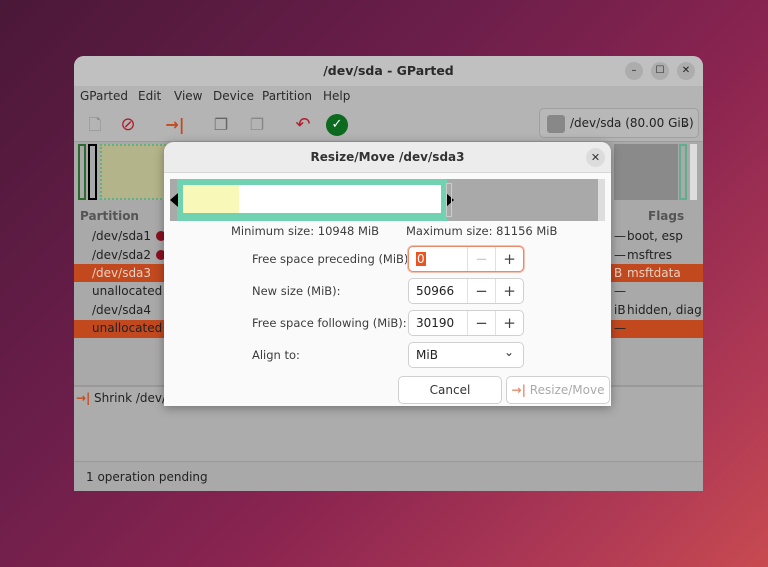 This screenshot has height=567, width=768. Describe the element at coordinates (122, 255) in the screenshot. I see `partition-name: /dev/sda2` at that location.